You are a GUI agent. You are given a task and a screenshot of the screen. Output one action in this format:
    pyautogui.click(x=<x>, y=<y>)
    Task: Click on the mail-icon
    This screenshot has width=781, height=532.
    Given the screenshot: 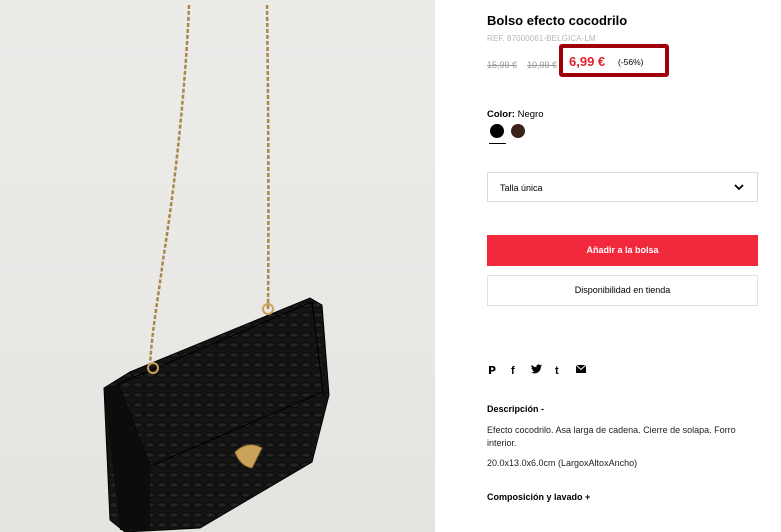 What is the action you would take?
    pyautogui.click(x=581, y=371)
    